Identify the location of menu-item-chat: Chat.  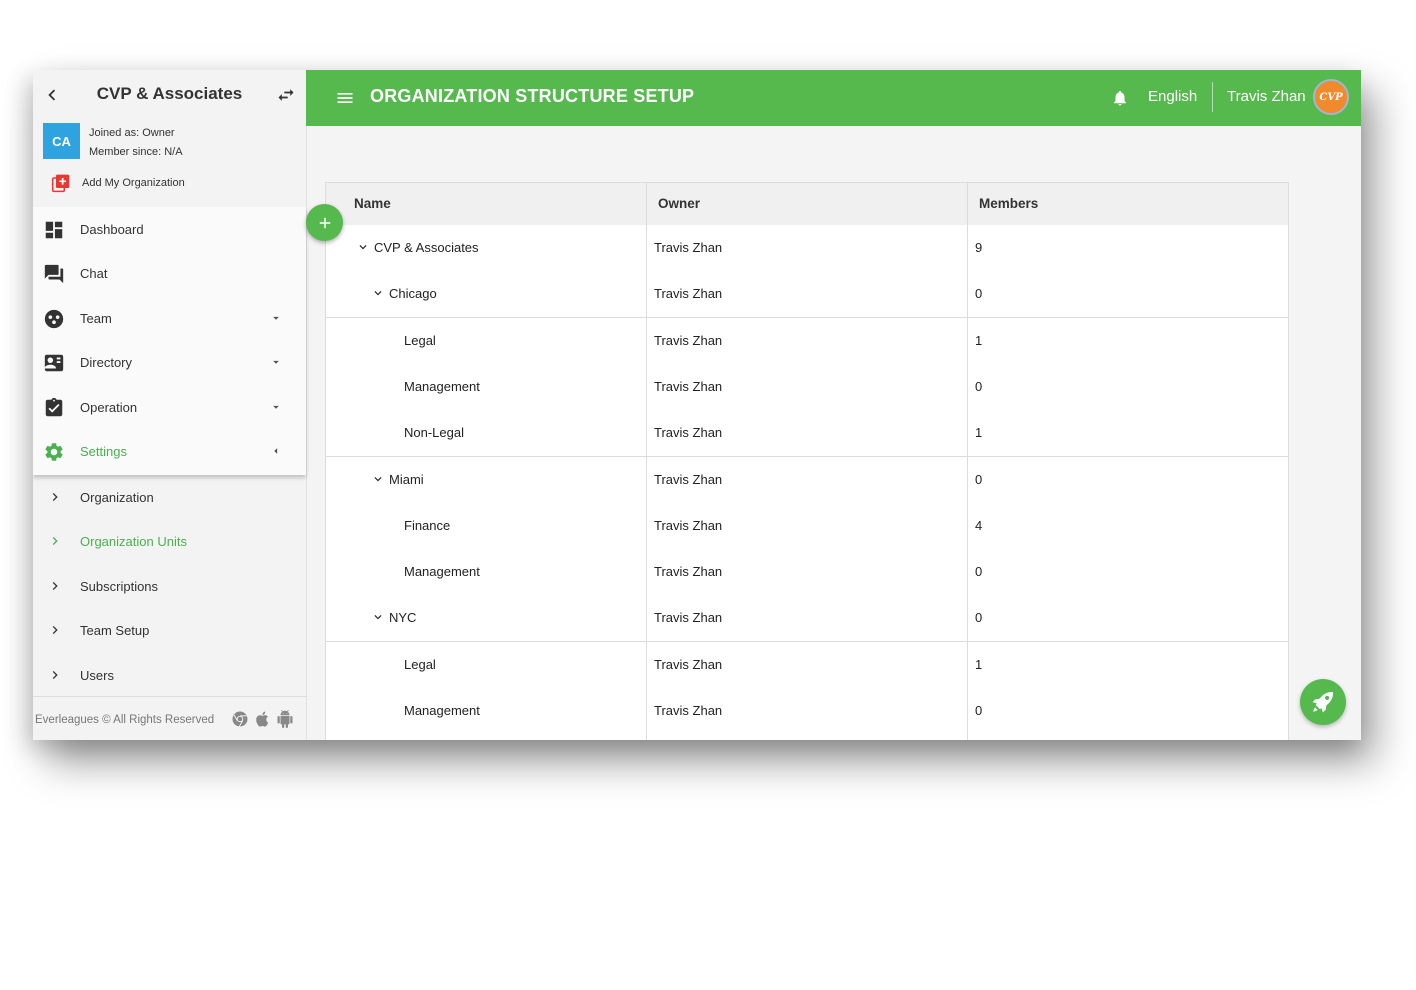
(169, 273).